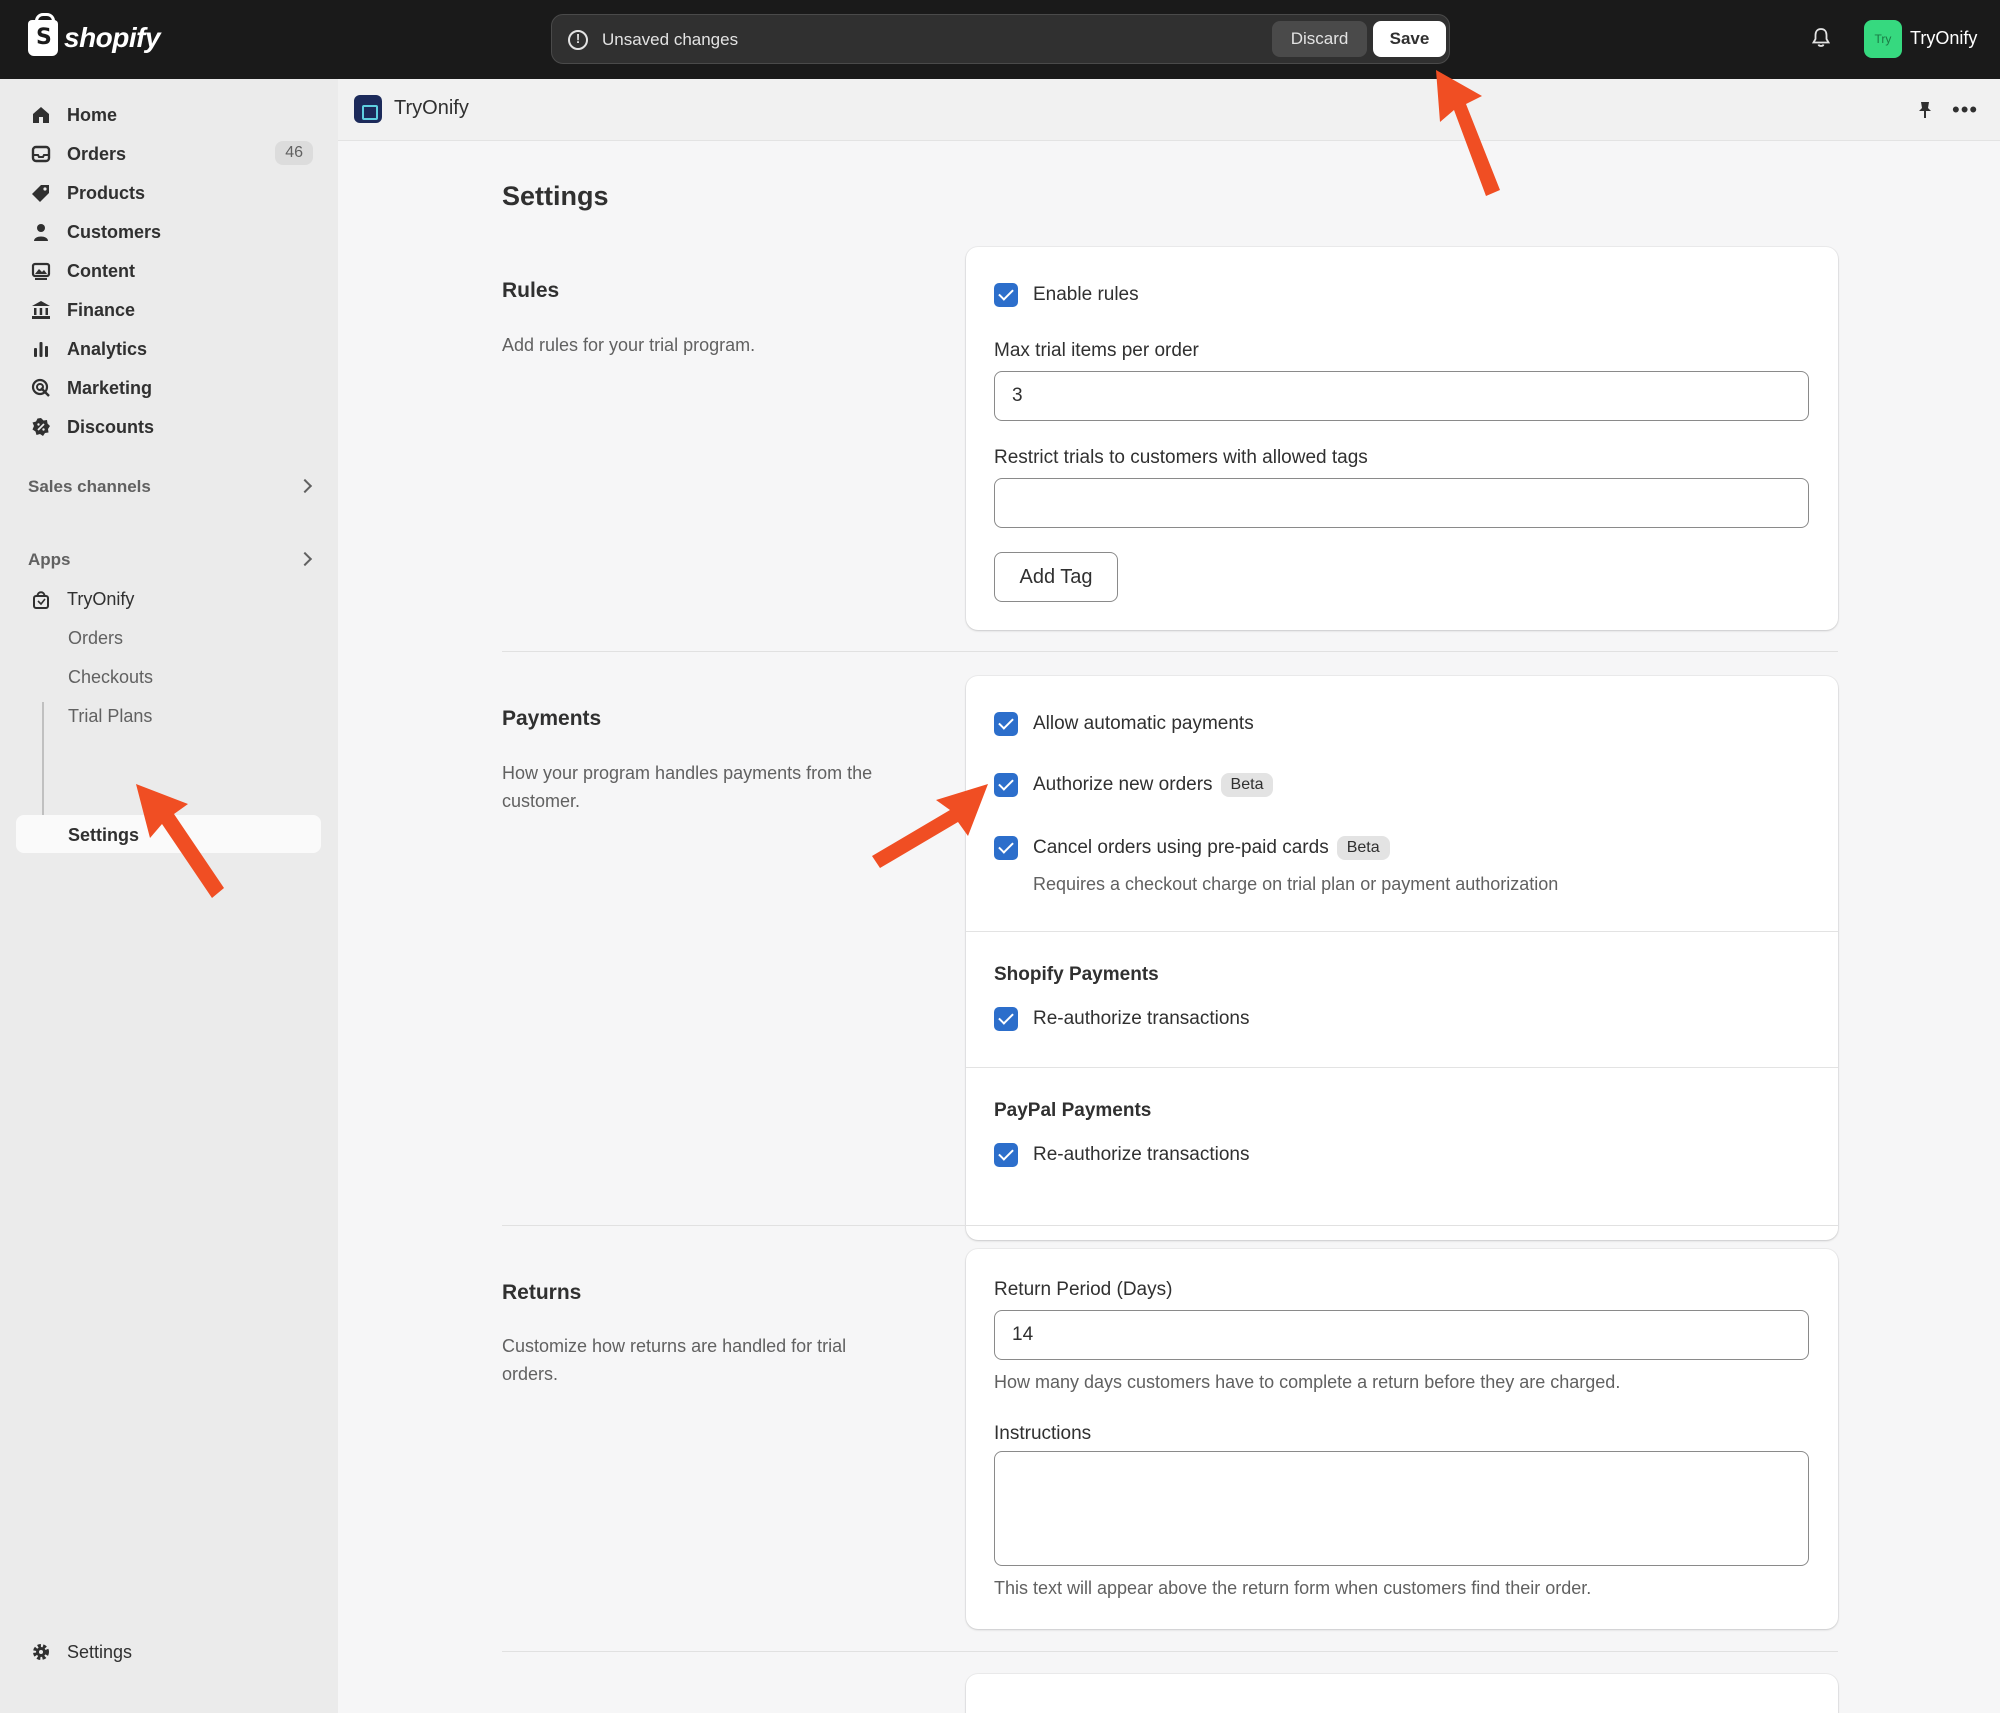 The width and height of the screenshot is (2000, 1713). Describe the element at coordinates (92, 115) in the screenshot. I see `sidebar-item-label: Home` at that location.